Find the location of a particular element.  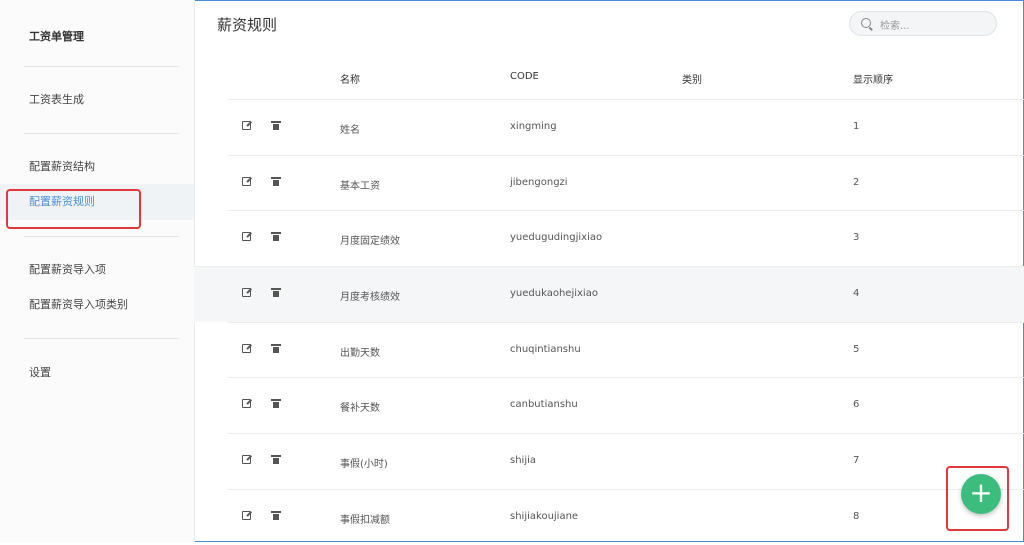

cell-order: 7 is located at coordinates (856, 460).